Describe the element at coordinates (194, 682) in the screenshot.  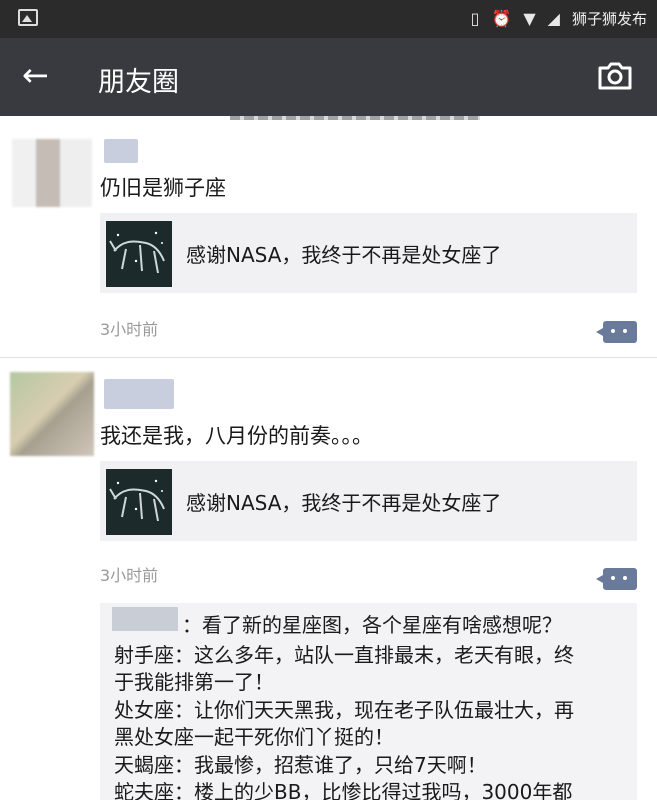
I see `comment-line: 于我能排第一了！` at that location.